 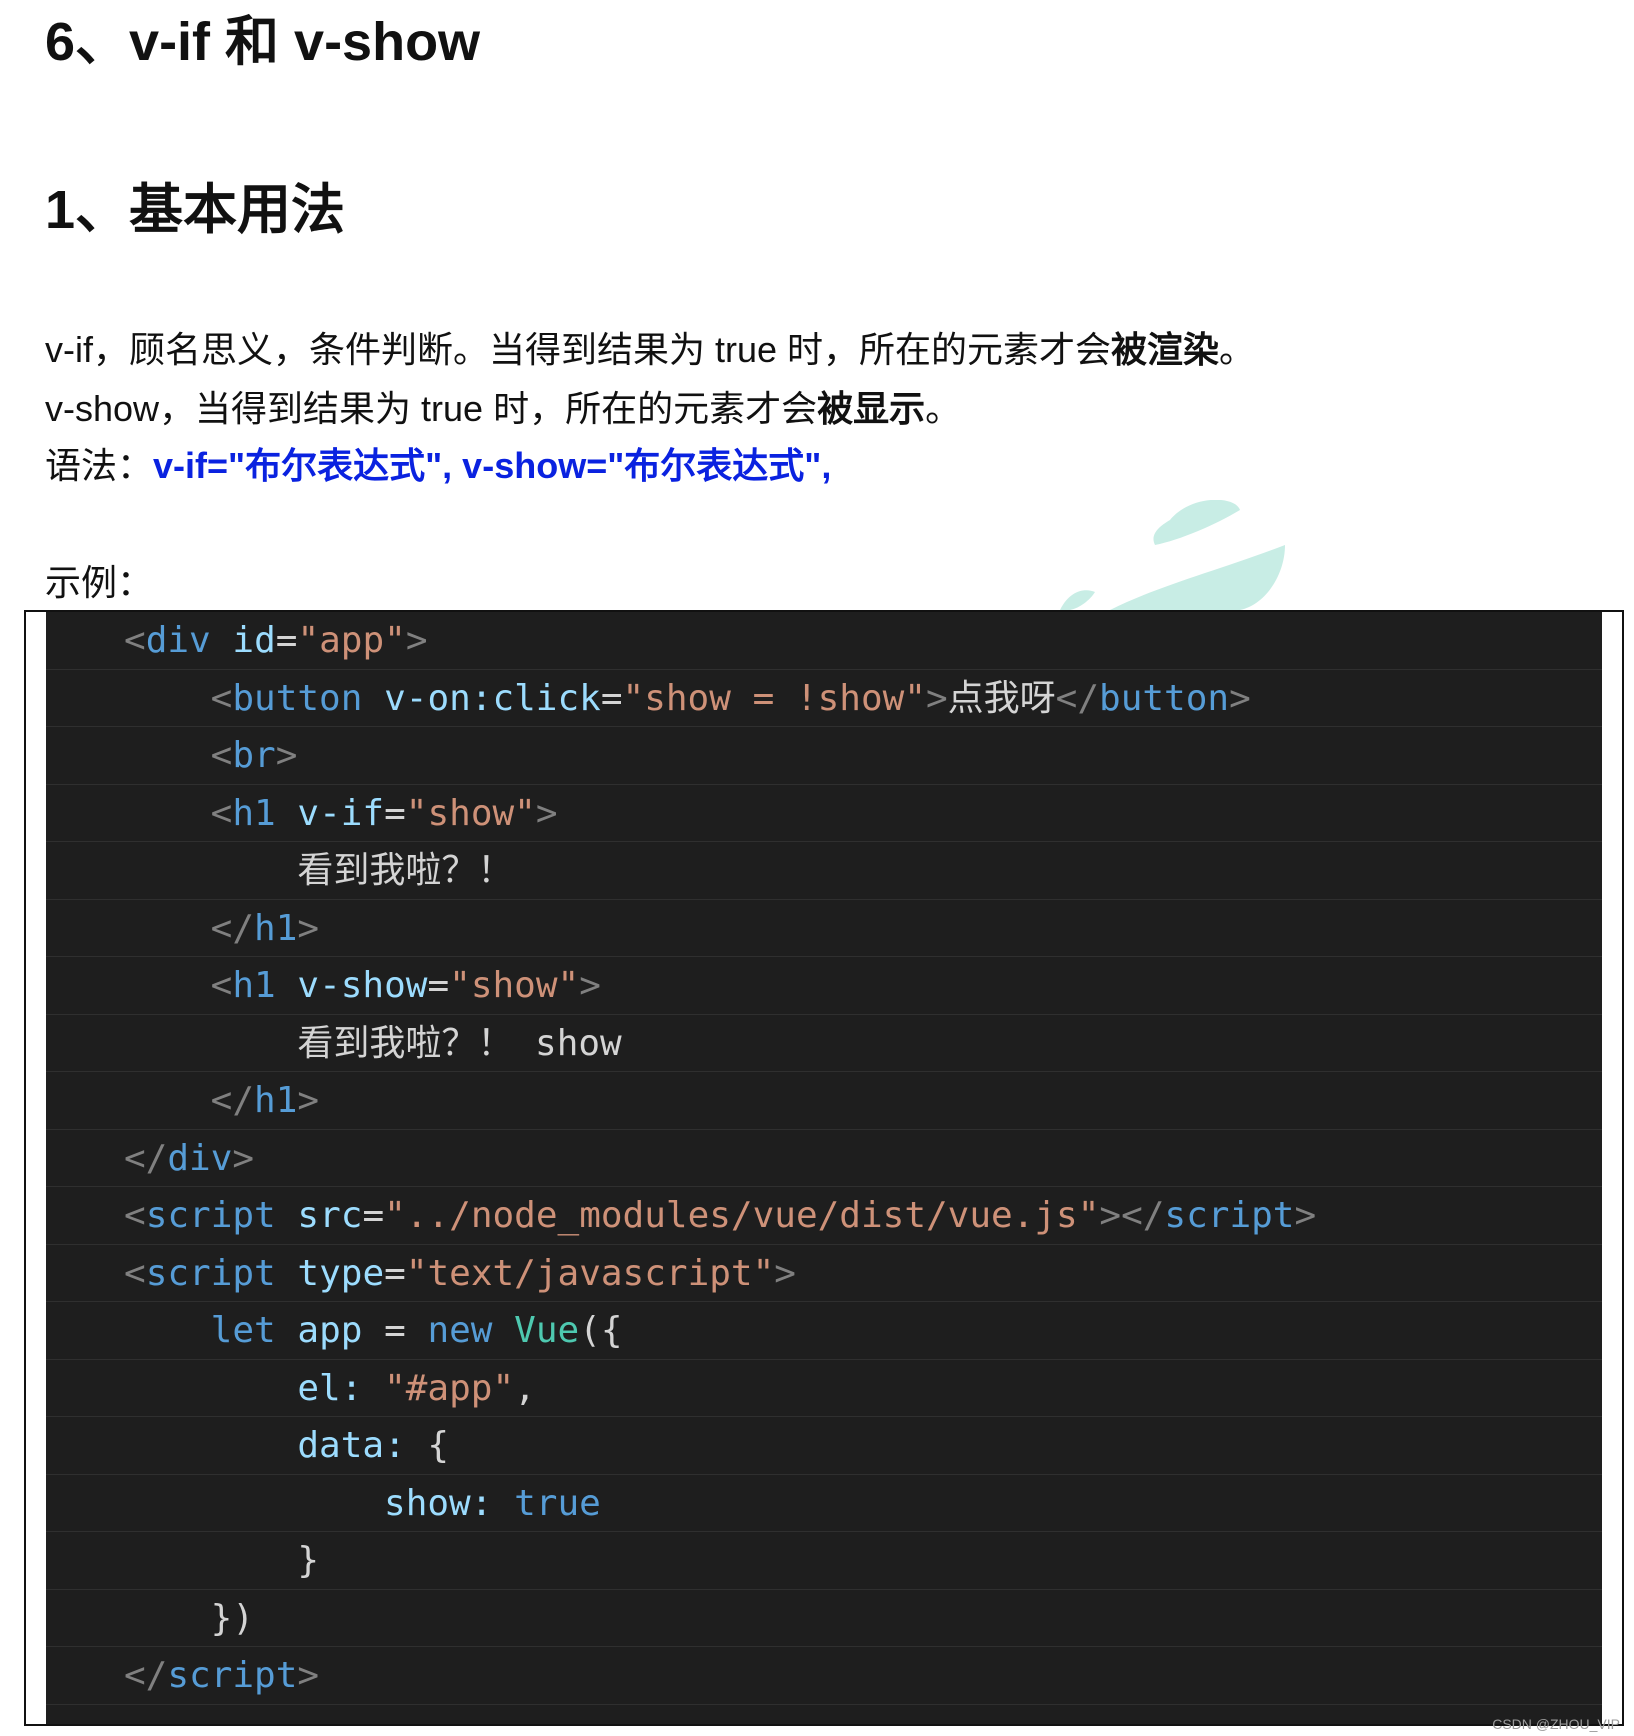 What do you see at coordinates (824, 1561) in the screenshot?
I see `code-line: }` at bounding box center [824, 1561].